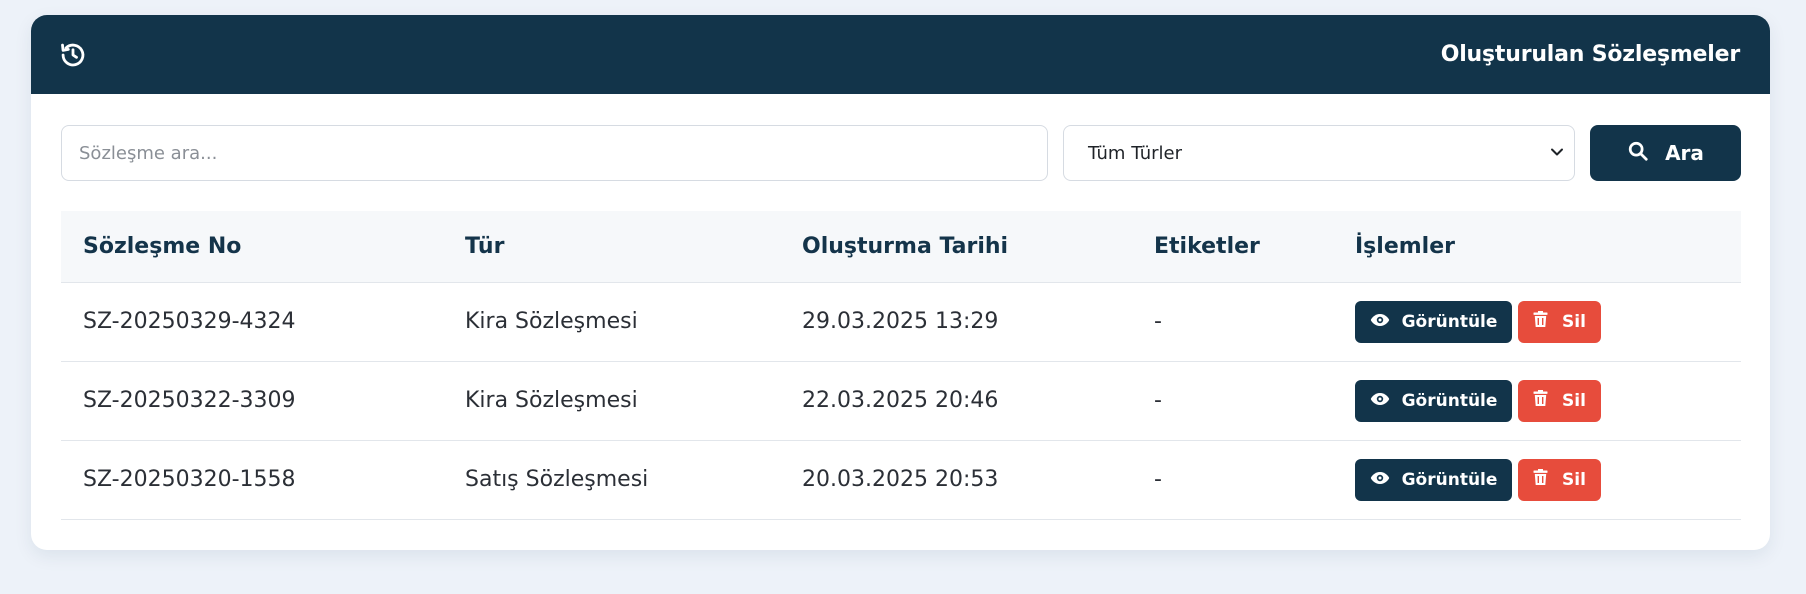 The image size is (1806, 594). Describe the element at coordinates (252, 247) in the screenshot. I see `column-header-contract-no: Sözleşme No` at that location.